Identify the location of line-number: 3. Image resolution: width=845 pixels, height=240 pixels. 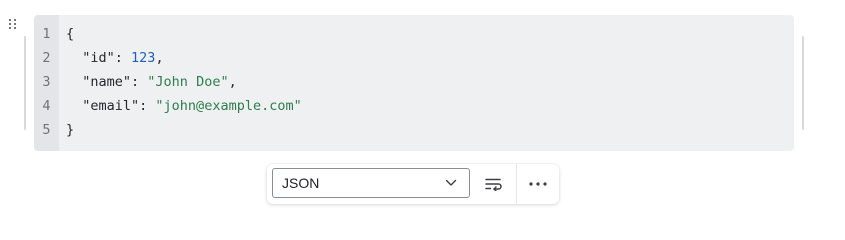
(46, 82).